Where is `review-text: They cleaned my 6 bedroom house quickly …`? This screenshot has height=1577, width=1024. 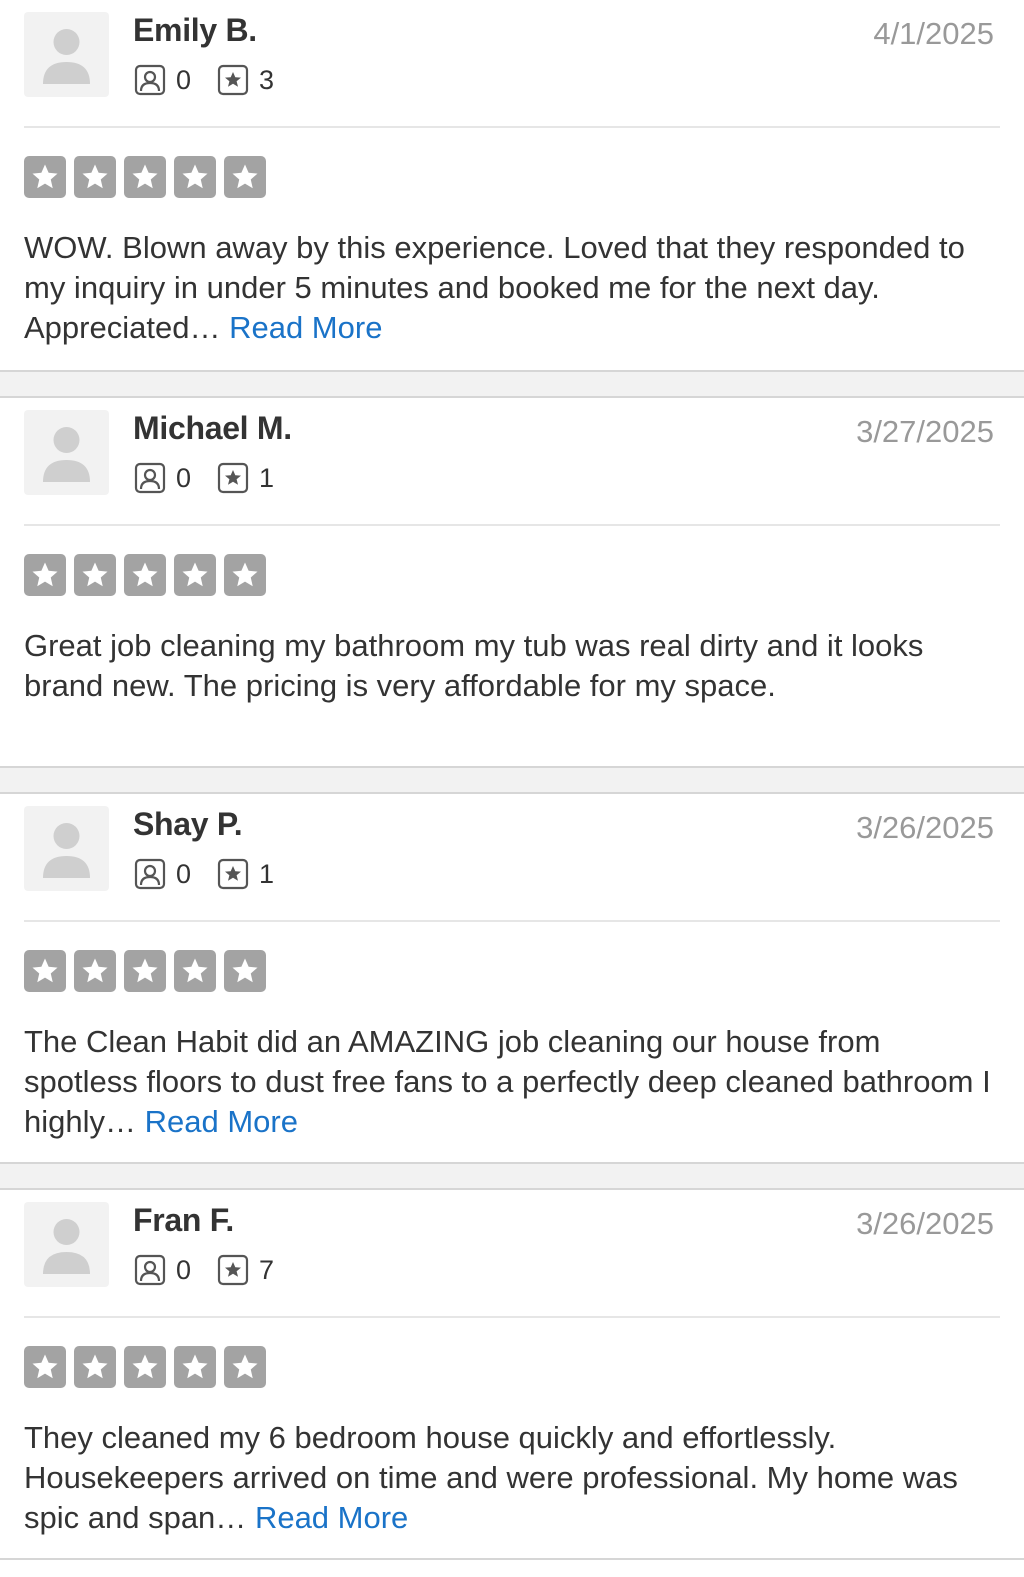
review-text: They cleaned my 6 bedroom house quickly … is located at coordinates (491, 1477).